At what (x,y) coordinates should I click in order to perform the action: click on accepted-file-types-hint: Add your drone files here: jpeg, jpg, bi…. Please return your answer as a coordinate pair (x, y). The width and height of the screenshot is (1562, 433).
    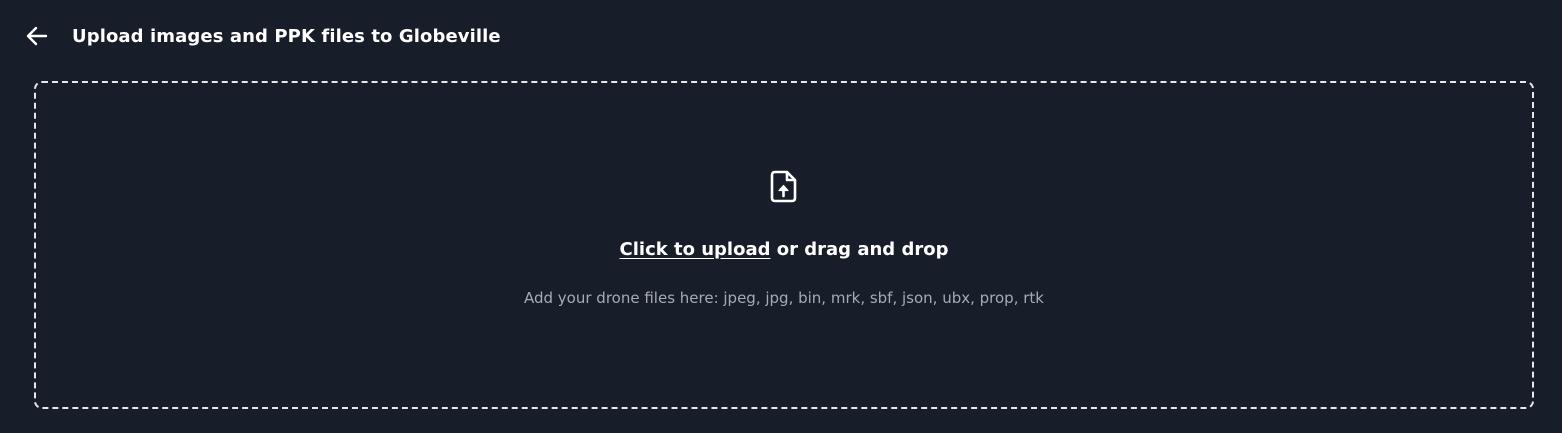
    Looking at the image, I should click on (784, 298).